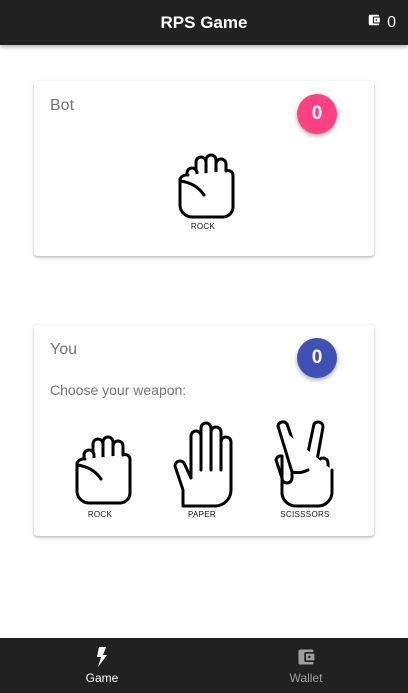 This screenshot has width=408, height=693. Describe the element at coordinates (203, 464) in the screenshot. I see `paper-hand-icon` at that location.